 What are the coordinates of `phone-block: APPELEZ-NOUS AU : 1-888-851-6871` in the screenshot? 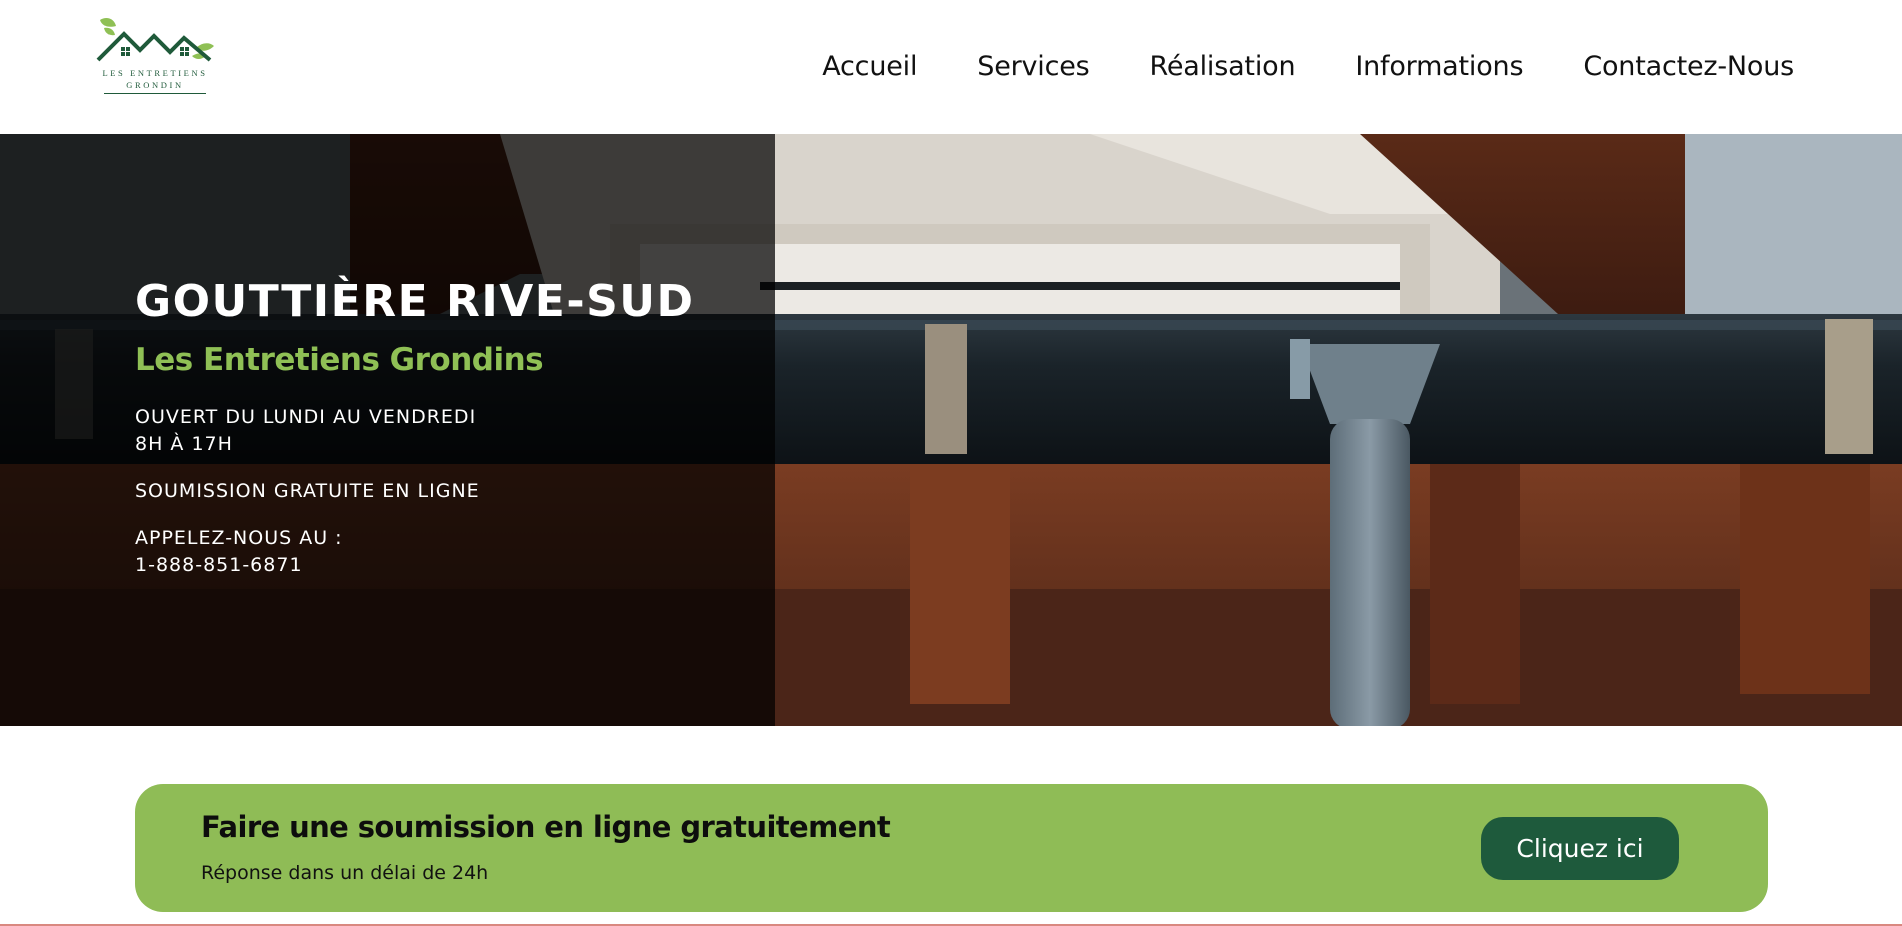 It's located at (445, 552).